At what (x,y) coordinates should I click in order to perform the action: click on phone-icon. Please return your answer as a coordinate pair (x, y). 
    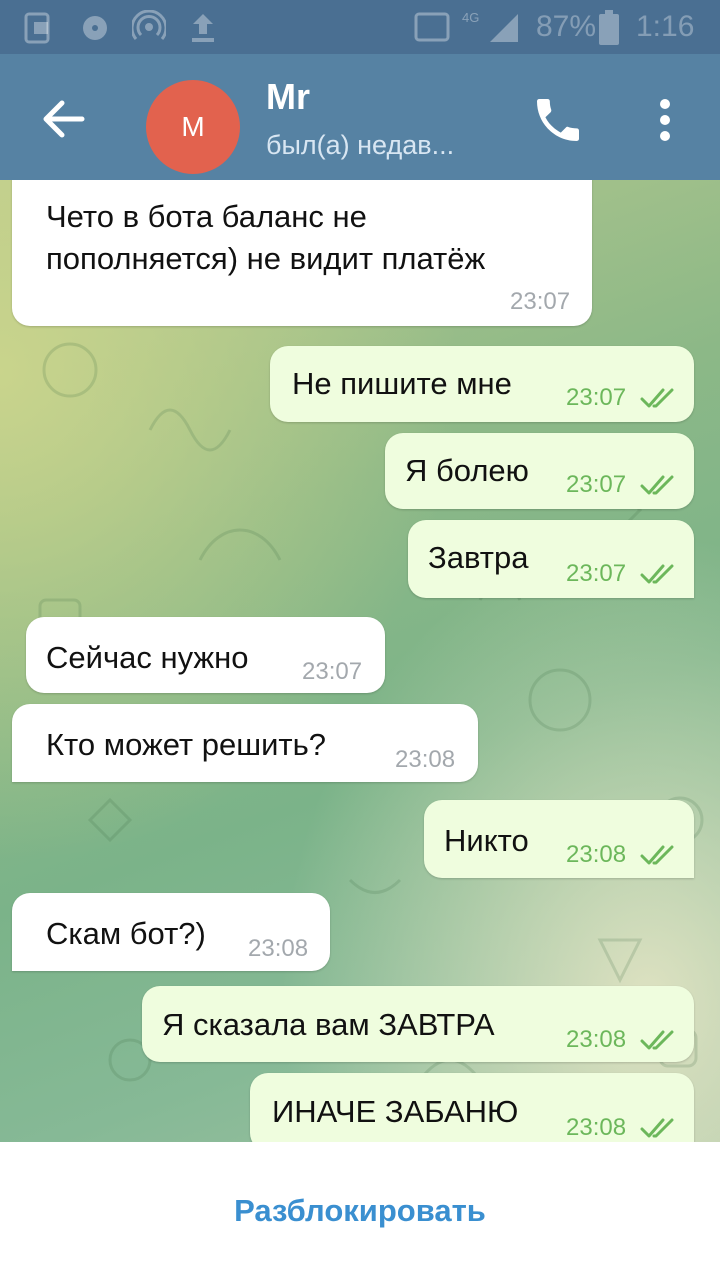
    Looking at the image, I should click on (558, 120).